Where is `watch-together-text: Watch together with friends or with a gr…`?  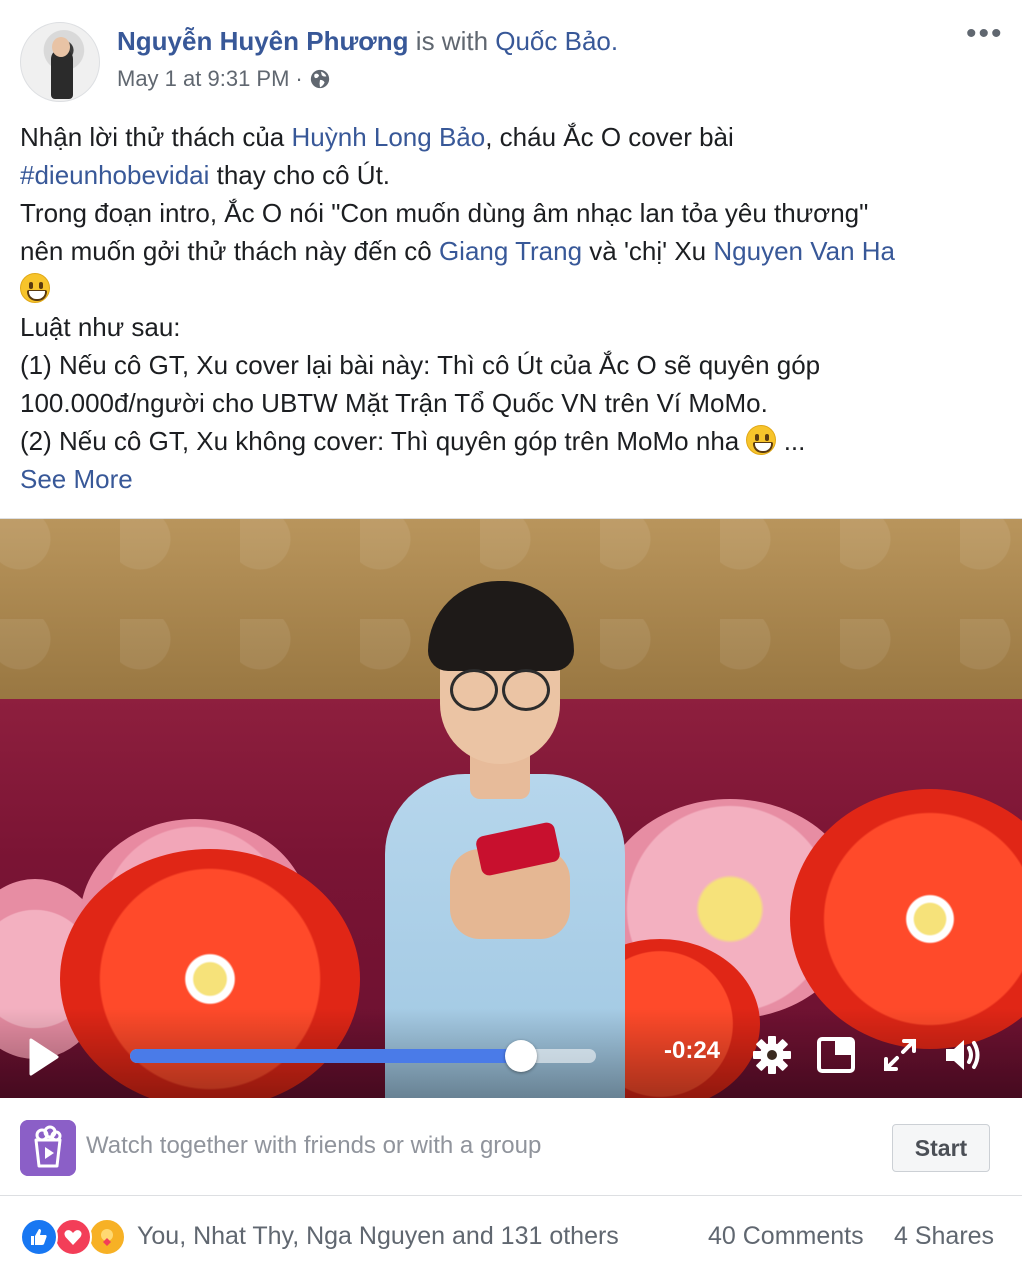 watch-together-text: Watch together with friends or with a gr… is located at coordinates (314, 1145).